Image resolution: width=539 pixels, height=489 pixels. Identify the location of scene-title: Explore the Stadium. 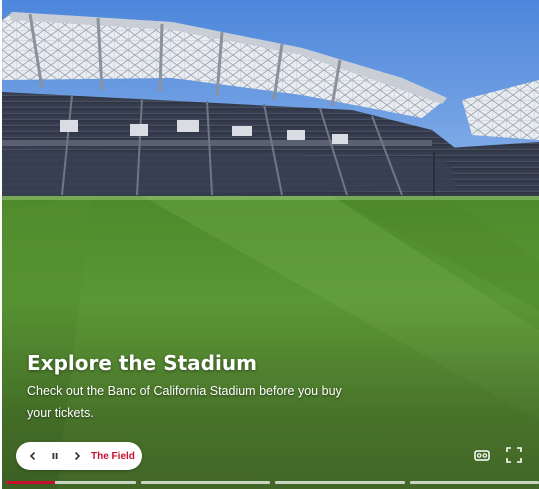
(142, 363).